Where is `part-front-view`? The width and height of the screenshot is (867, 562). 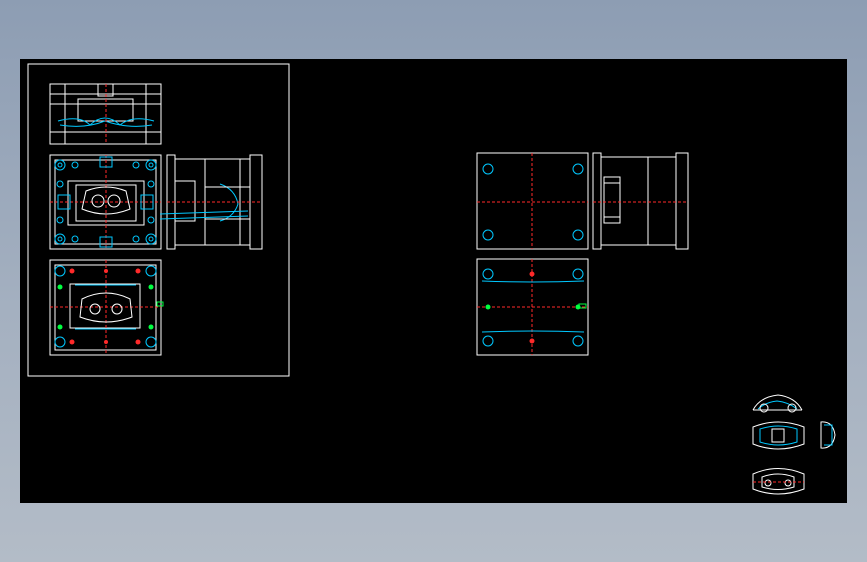
part-front-view is located at coordinates (777, 403).